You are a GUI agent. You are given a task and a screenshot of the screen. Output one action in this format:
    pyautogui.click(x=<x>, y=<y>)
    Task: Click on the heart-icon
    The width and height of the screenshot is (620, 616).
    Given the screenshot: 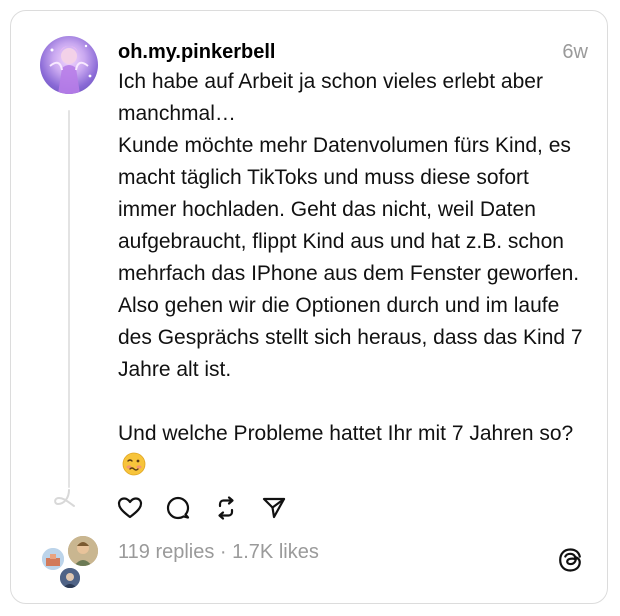 What is the action you would take?
    pyautogui.click(x=130, y=508)
    